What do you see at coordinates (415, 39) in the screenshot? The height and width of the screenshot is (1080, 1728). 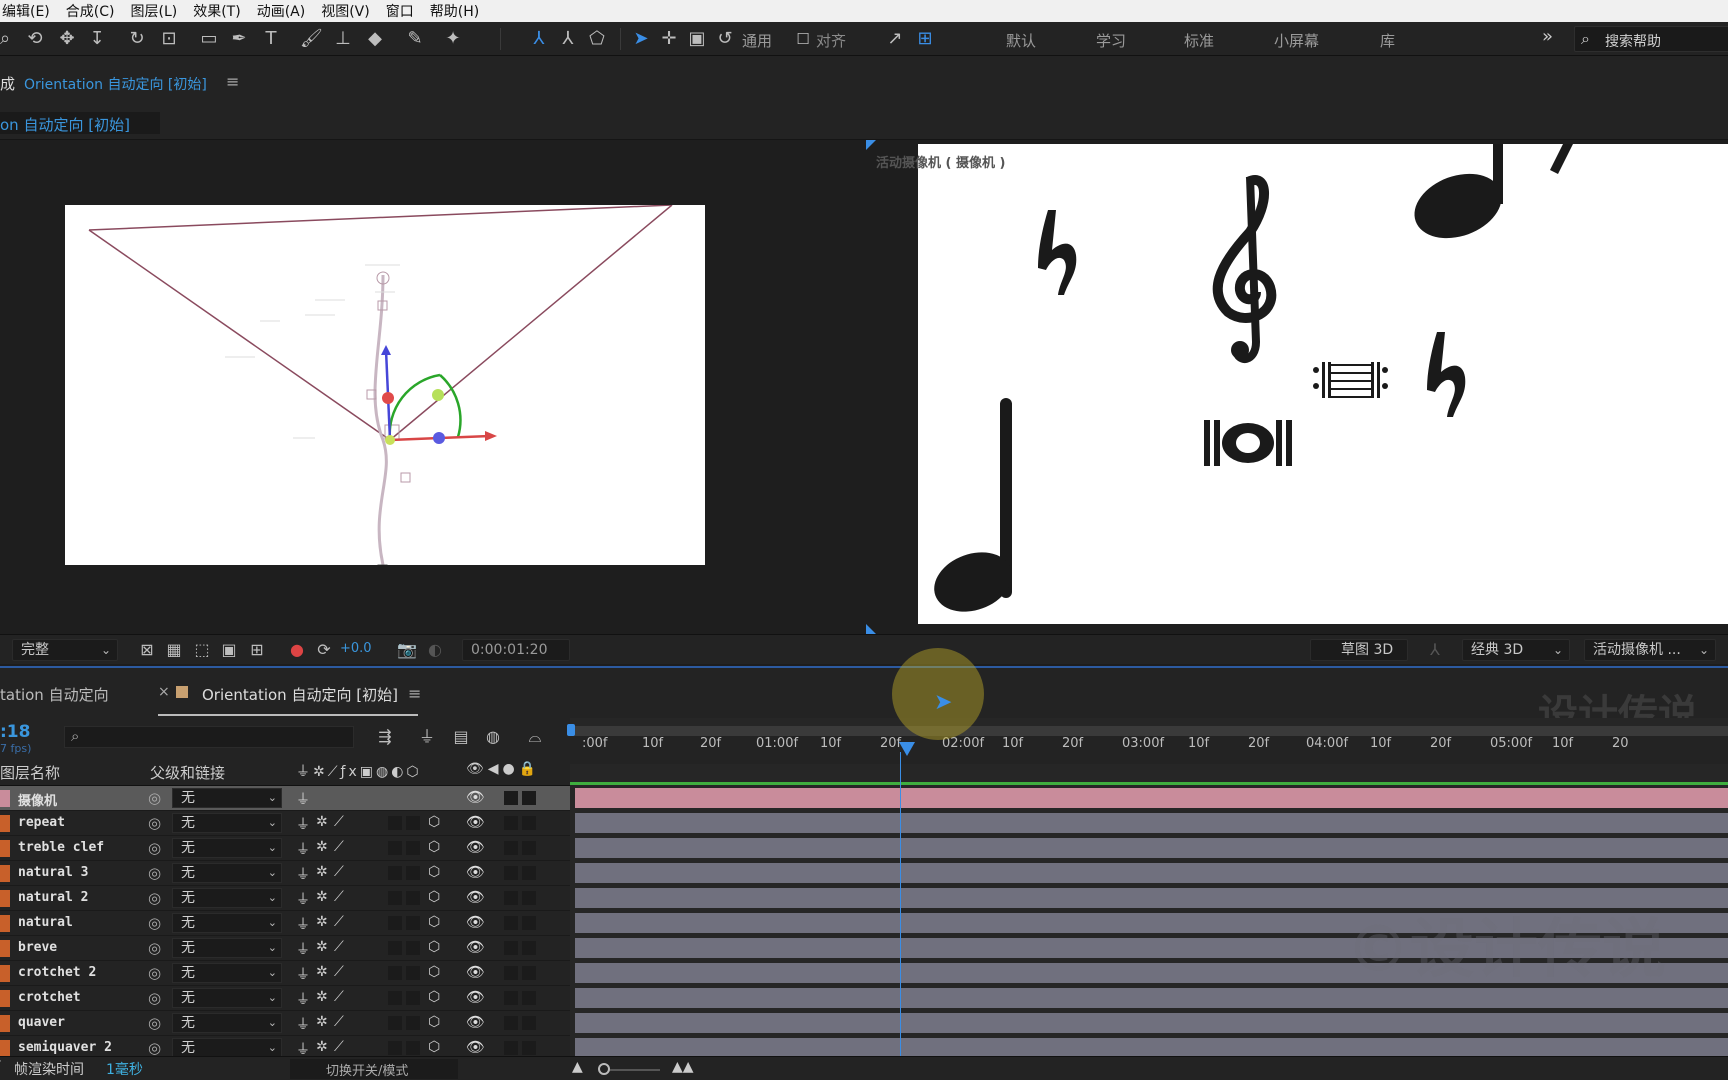 I see `roto-tool-icon: ✎` at bounding box center [415, 39].